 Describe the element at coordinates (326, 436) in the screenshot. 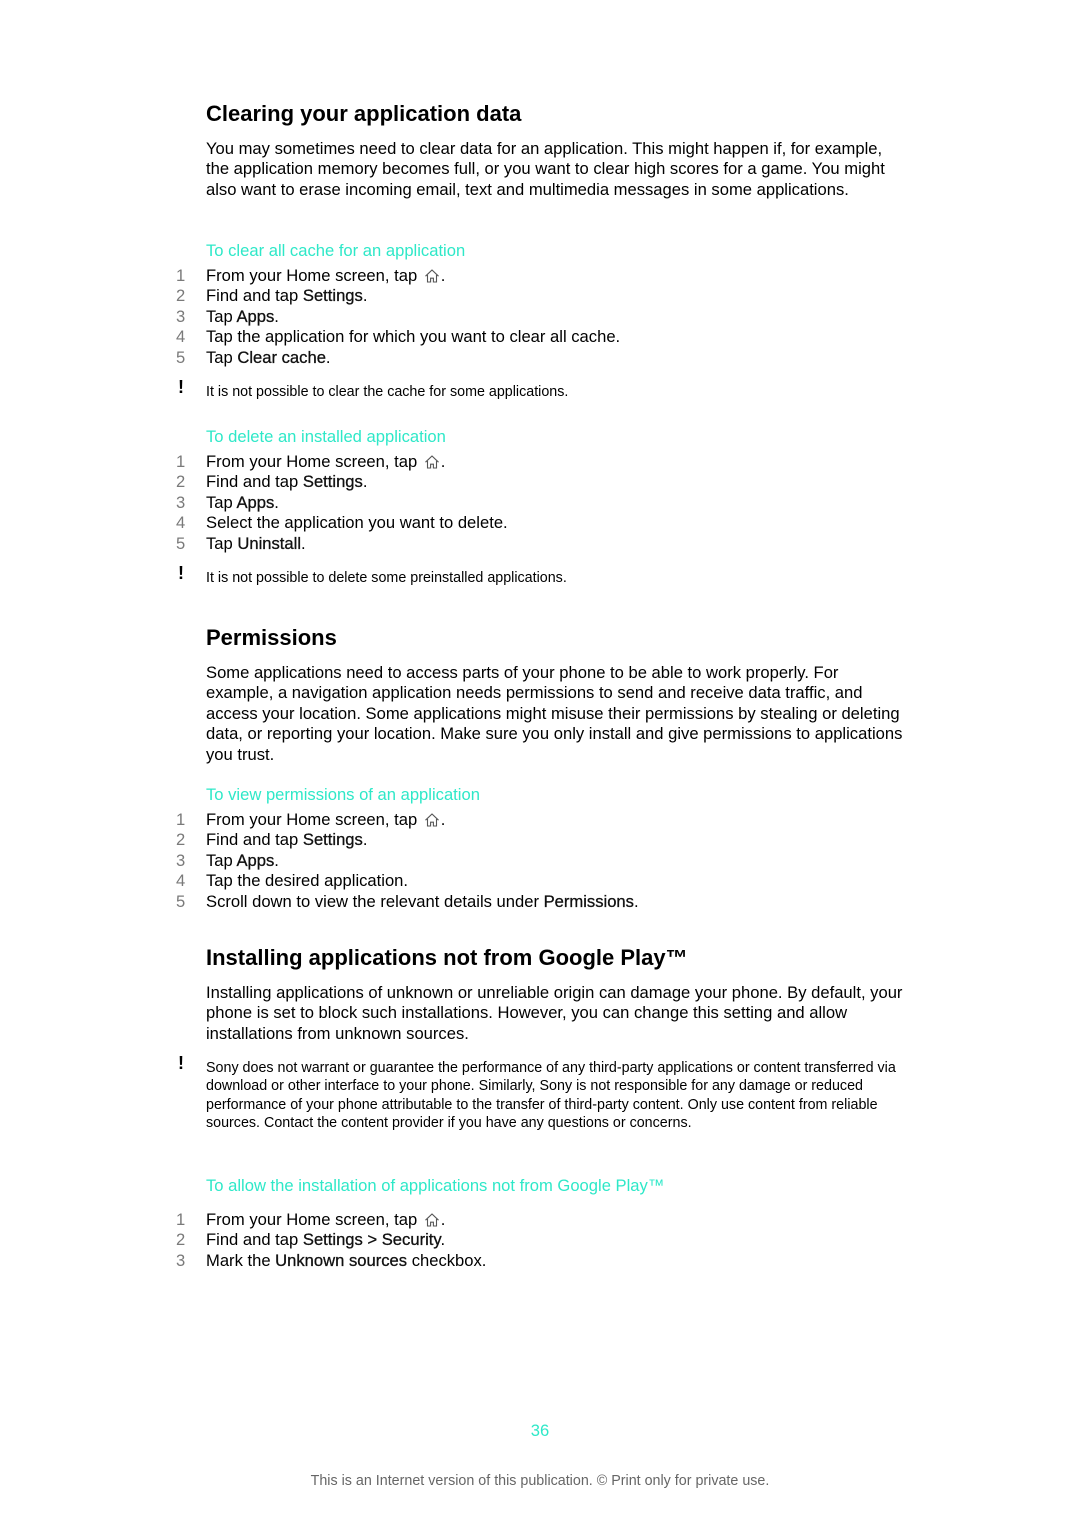

I see `procedure-heading: To delete an installed application` at that location.